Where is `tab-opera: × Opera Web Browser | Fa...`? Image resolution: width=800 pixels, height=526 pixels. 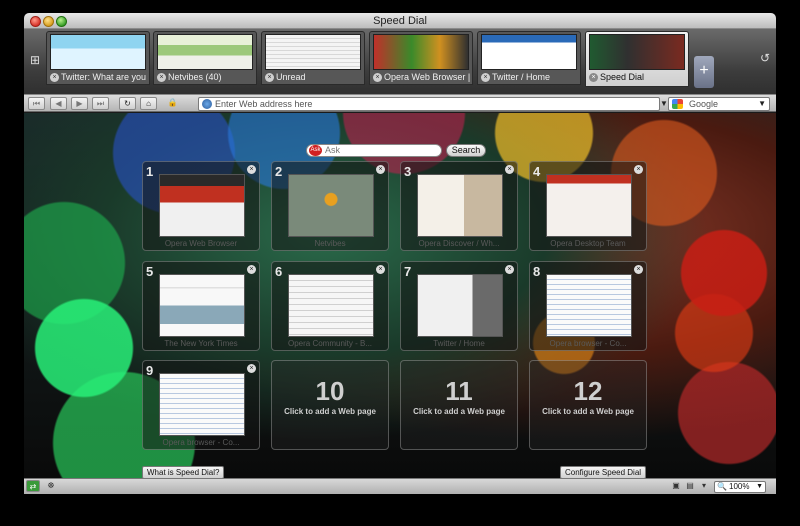
tab-opera: × Opera Web Browser | Fa... is located at coordinates (421, 58).